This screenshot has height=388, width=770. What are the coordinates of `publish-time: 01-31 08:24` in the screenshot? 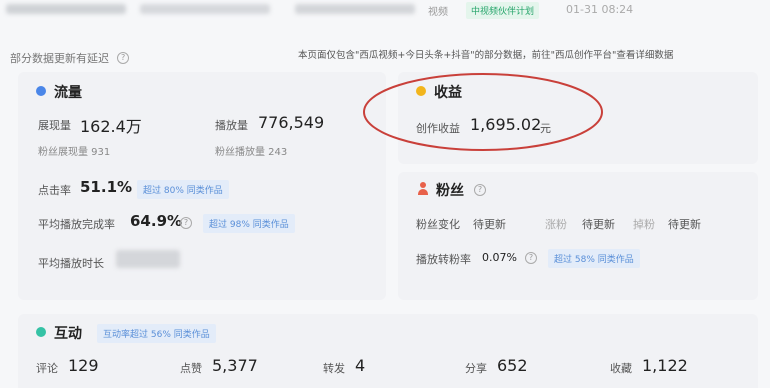 It's located at (600, 9).